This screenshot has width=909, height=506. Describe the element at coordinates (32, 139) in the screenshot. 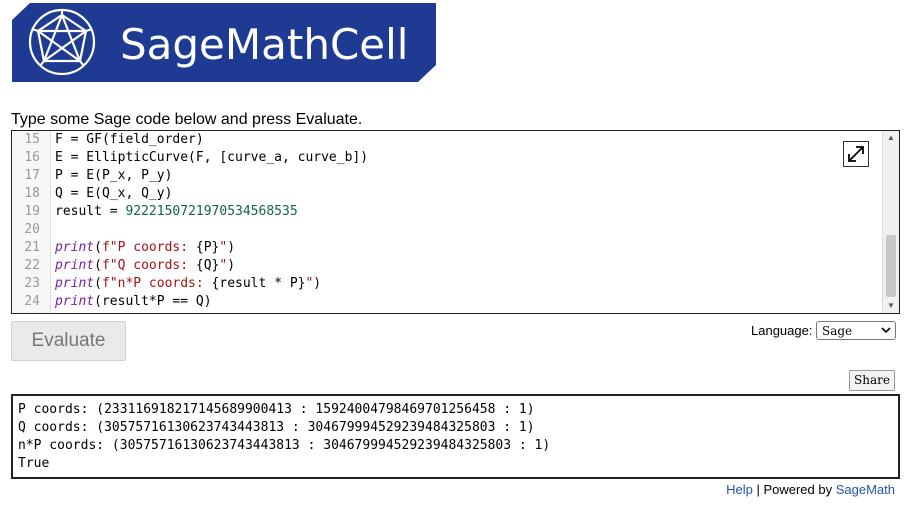

I see `line-number: 15` at that location.